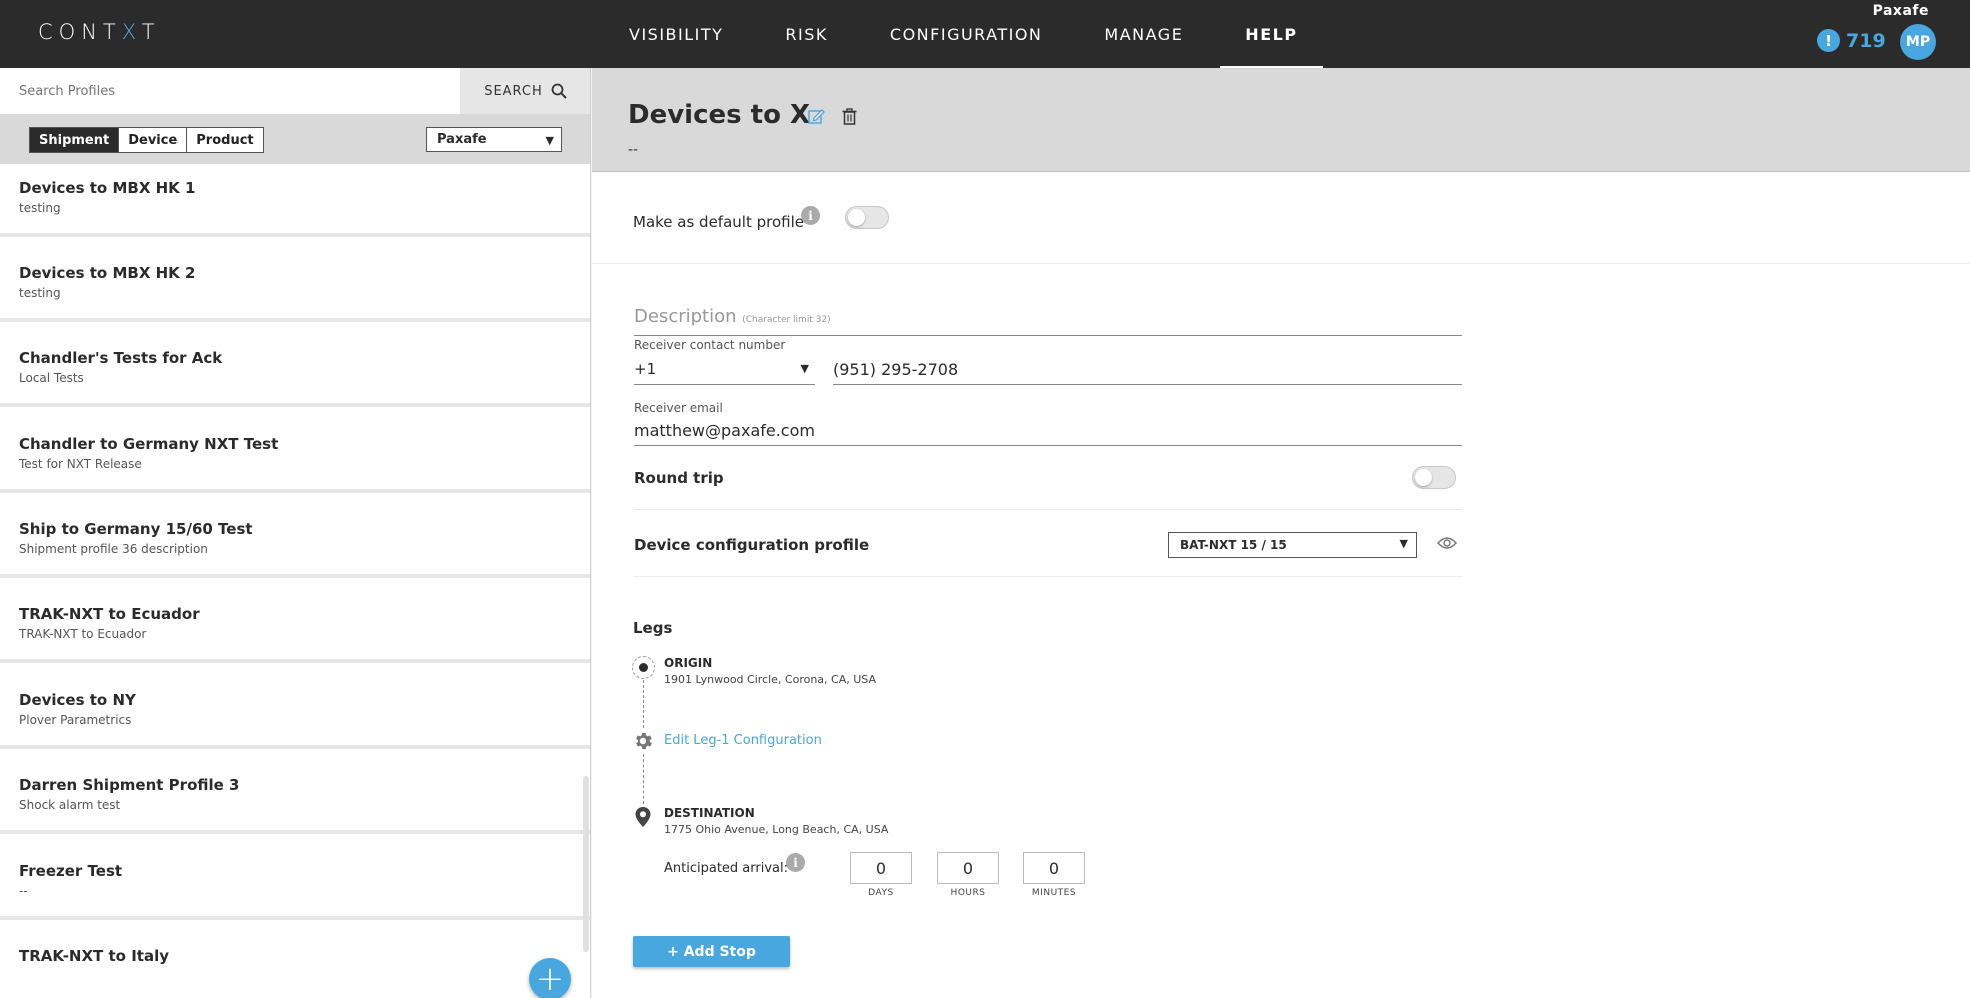 The height and width of the screenshot is (998, 1970). What do you see at coordinates (645, 369) in the screenshot?
I see `country-code-value: +1` at bounding box center [645, 369].